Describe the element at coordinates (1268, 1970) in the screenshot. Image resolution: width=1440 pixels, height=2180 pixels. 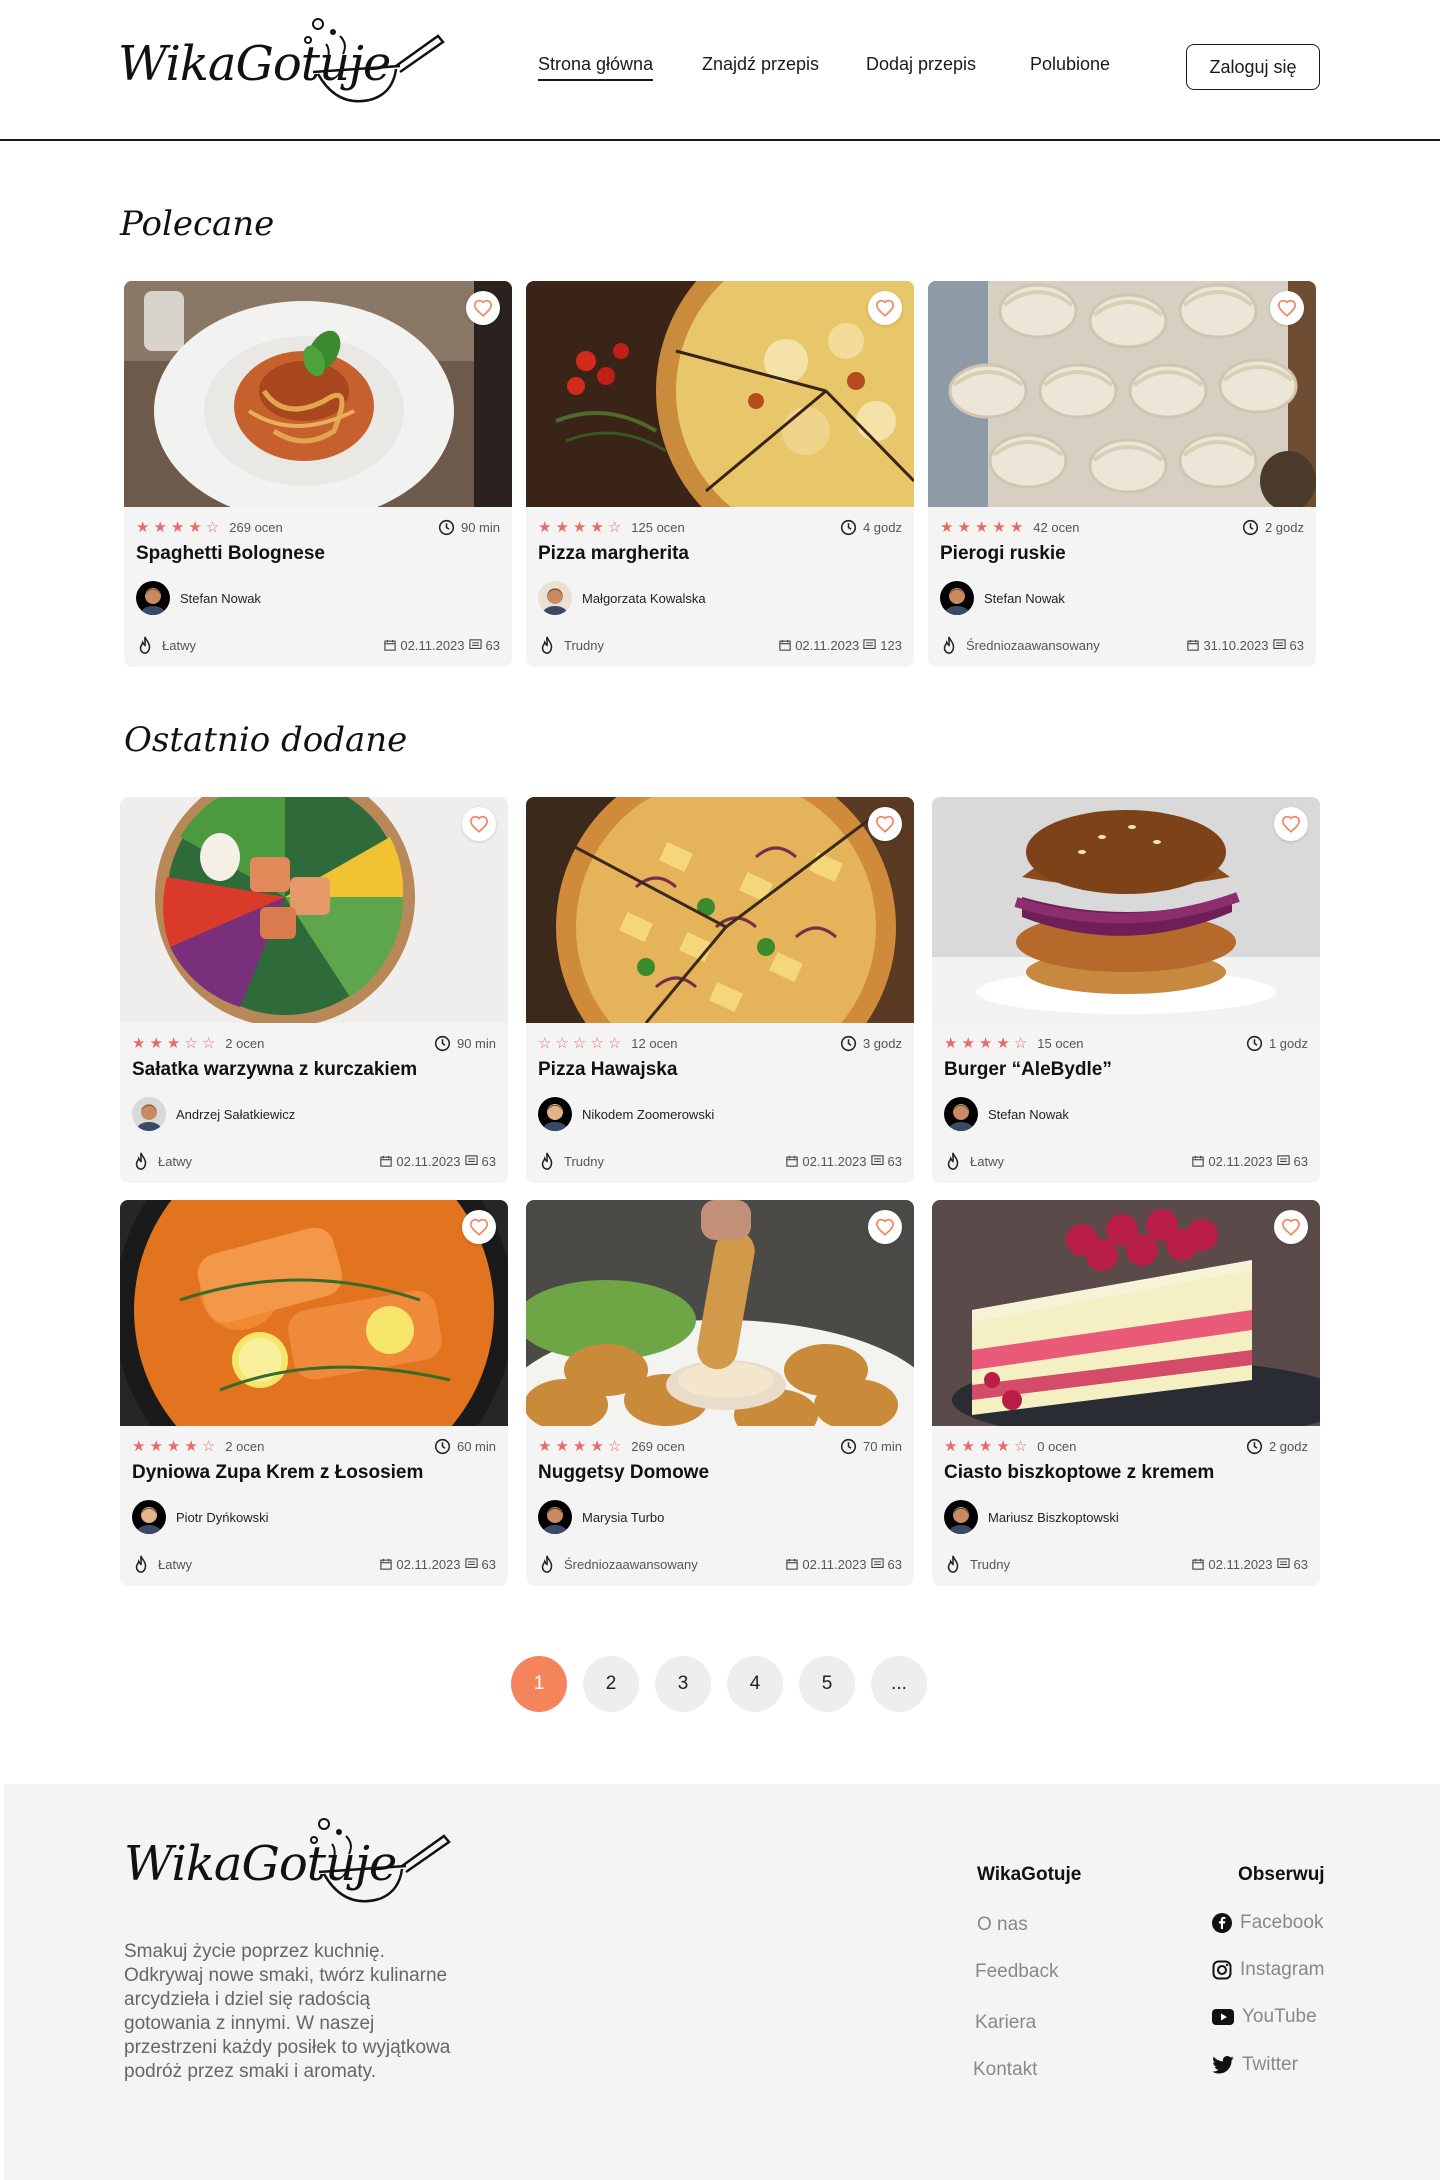
I see `social-instagram-link: Instagram` at that location.